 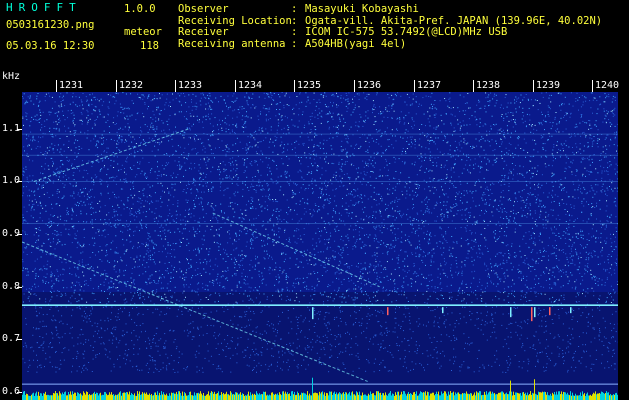 What do you see at coordinates (250, 85) in the screenshot?
I see `time-tick-label: 1234` at bounding box center [250, 85].